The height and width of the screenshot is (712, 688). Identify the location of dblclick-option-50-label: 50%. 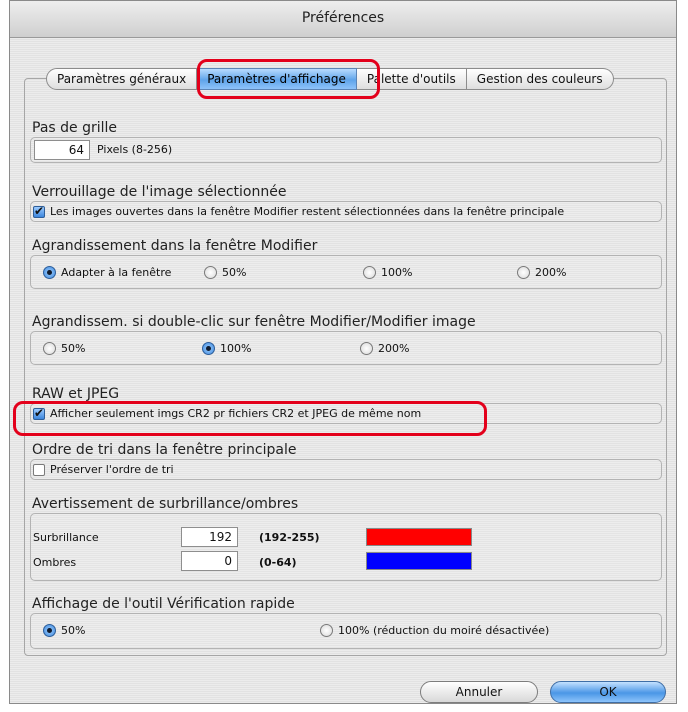
(73, 348).